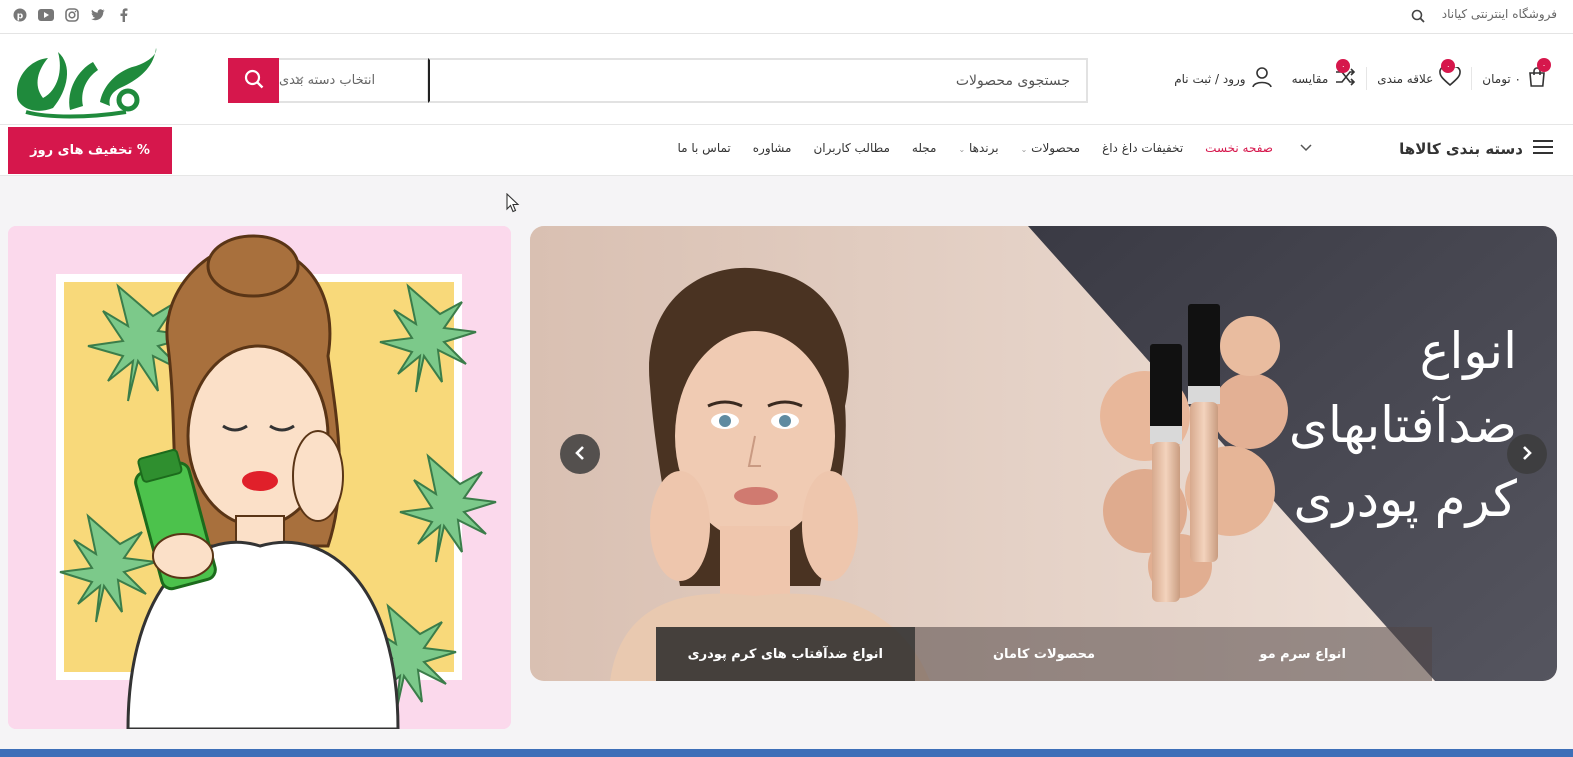 The height and width of the screenshot is (757, 1573). Describe the element at coordinates (984, 148) in the screenshot. I see `nav-item-brands-label: برندها` at that location.